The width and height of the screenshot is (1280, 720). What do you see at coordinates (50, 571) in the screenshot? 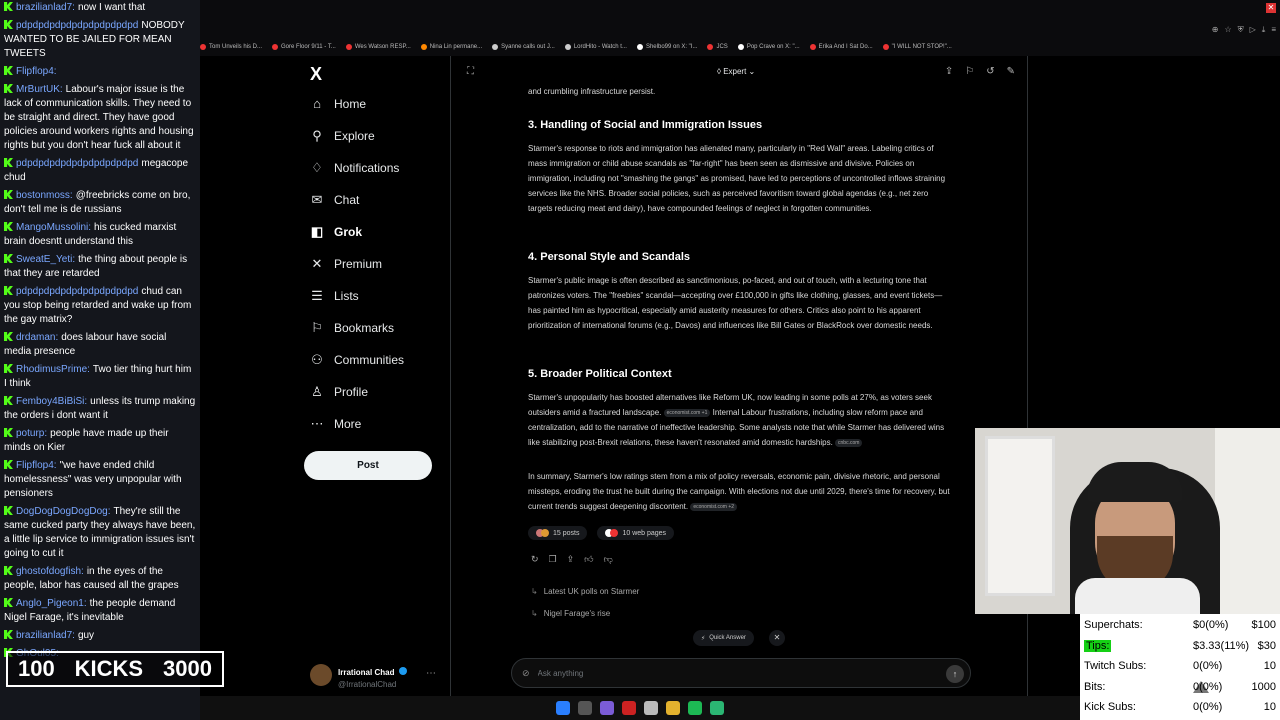
I see `chat-username: ghostofdogfish:` at bounding box center [50, 571].